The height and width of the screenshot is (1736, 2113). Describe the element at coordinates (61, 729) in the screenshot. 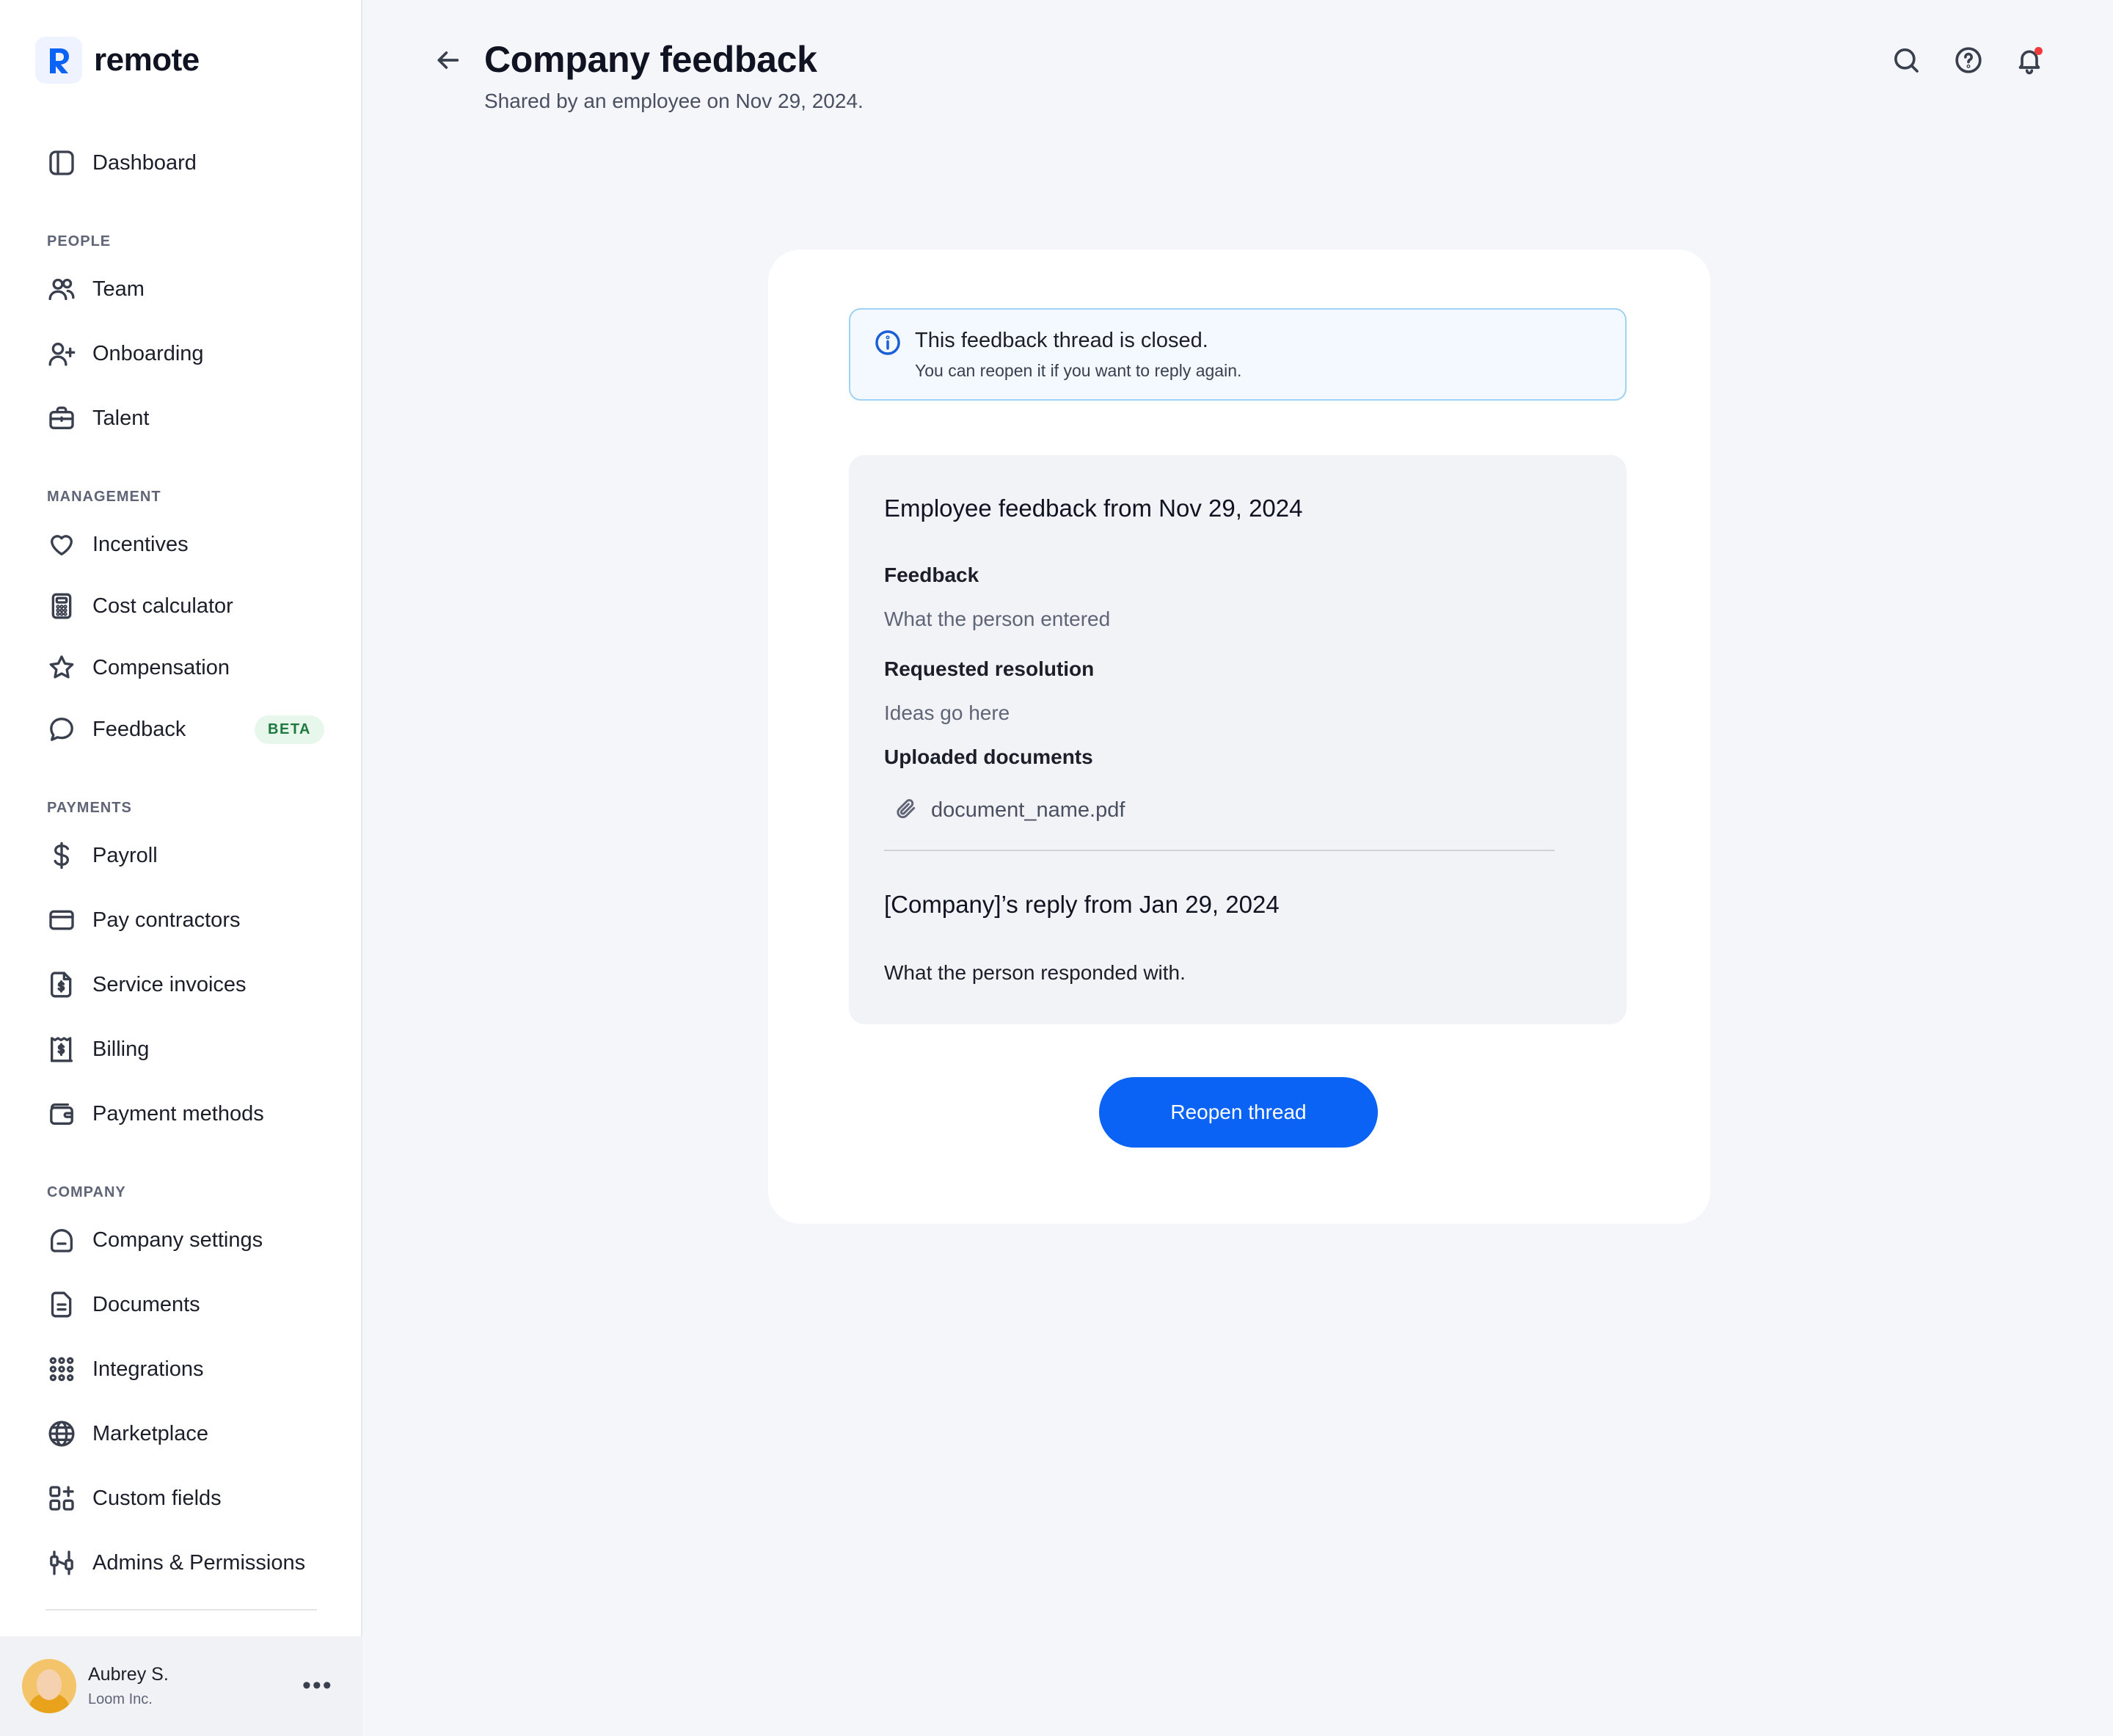

I see `chat-bubble-icon` at that location.